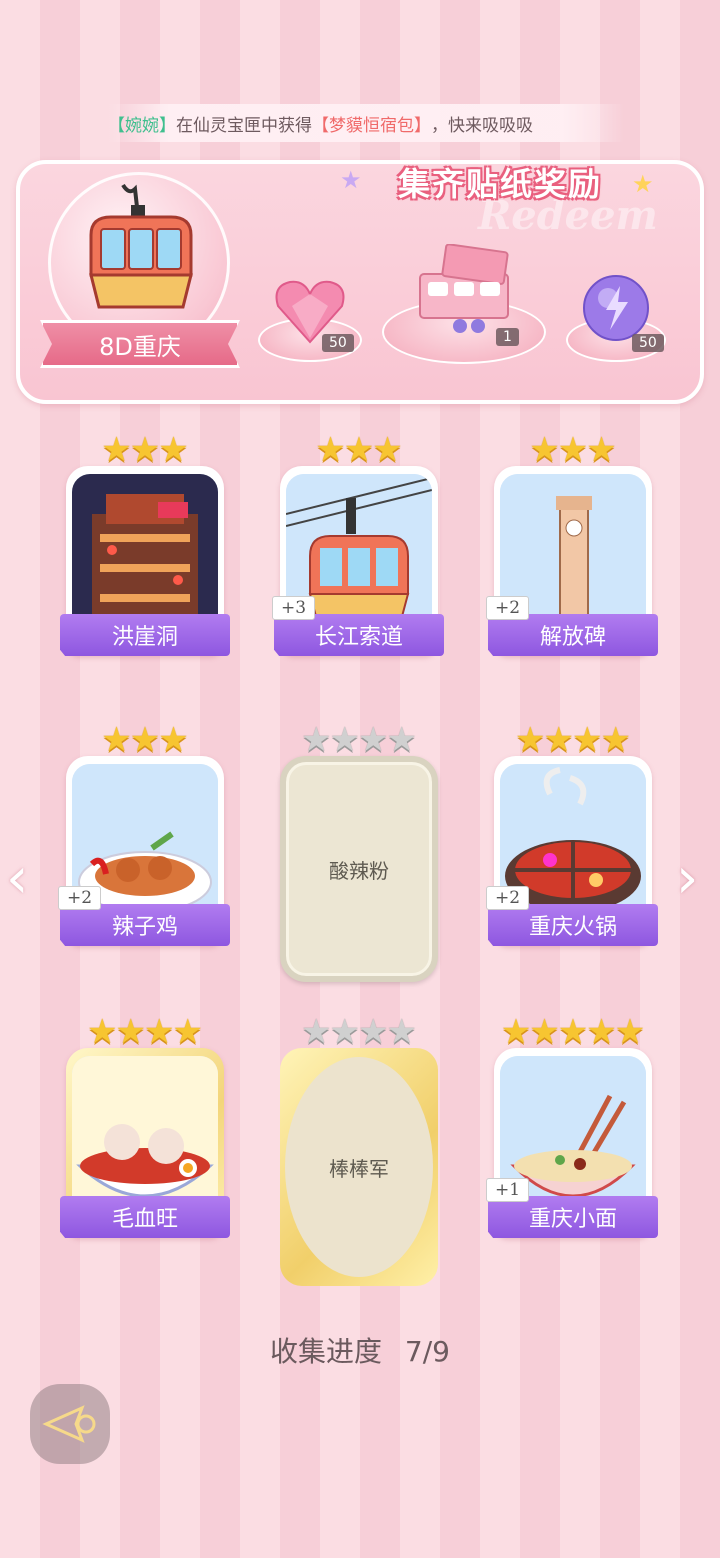 Image resolution: width=720 pixels, height=1558 pixels. I want to click on reward-count: 1, so click(507, 337).